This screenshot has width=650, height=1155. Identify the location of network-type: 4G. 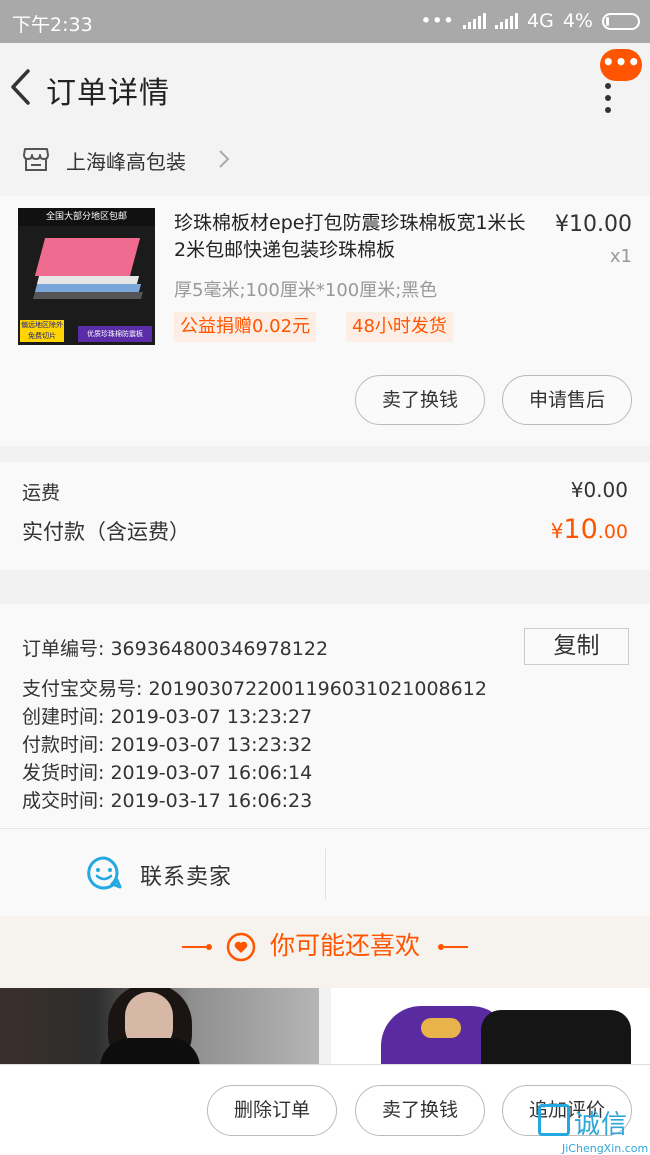
(540, 21).